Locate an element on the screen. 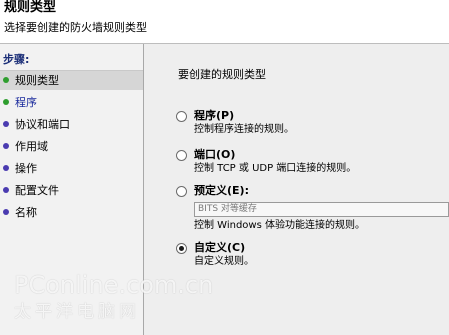  rule-type-question: 要创建的规则类型 is located at coordinates (222, 74).